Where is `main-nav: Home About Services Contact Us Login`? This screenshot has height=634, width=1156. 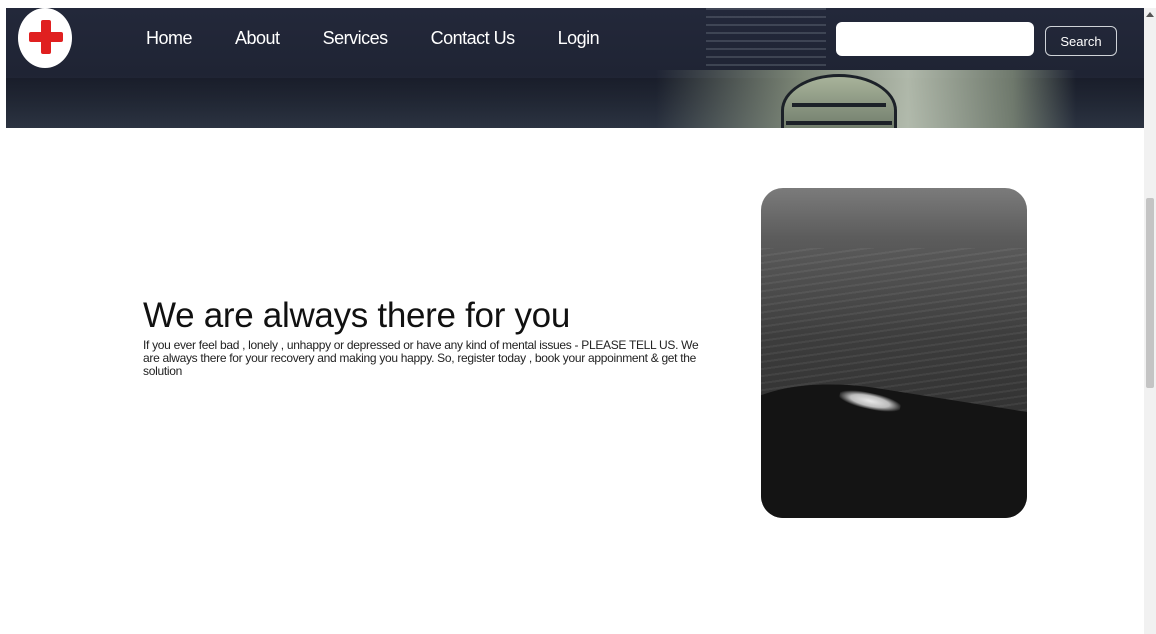 main-nav: Home About Services Contact Us Login is located at coordinates (394, 38).